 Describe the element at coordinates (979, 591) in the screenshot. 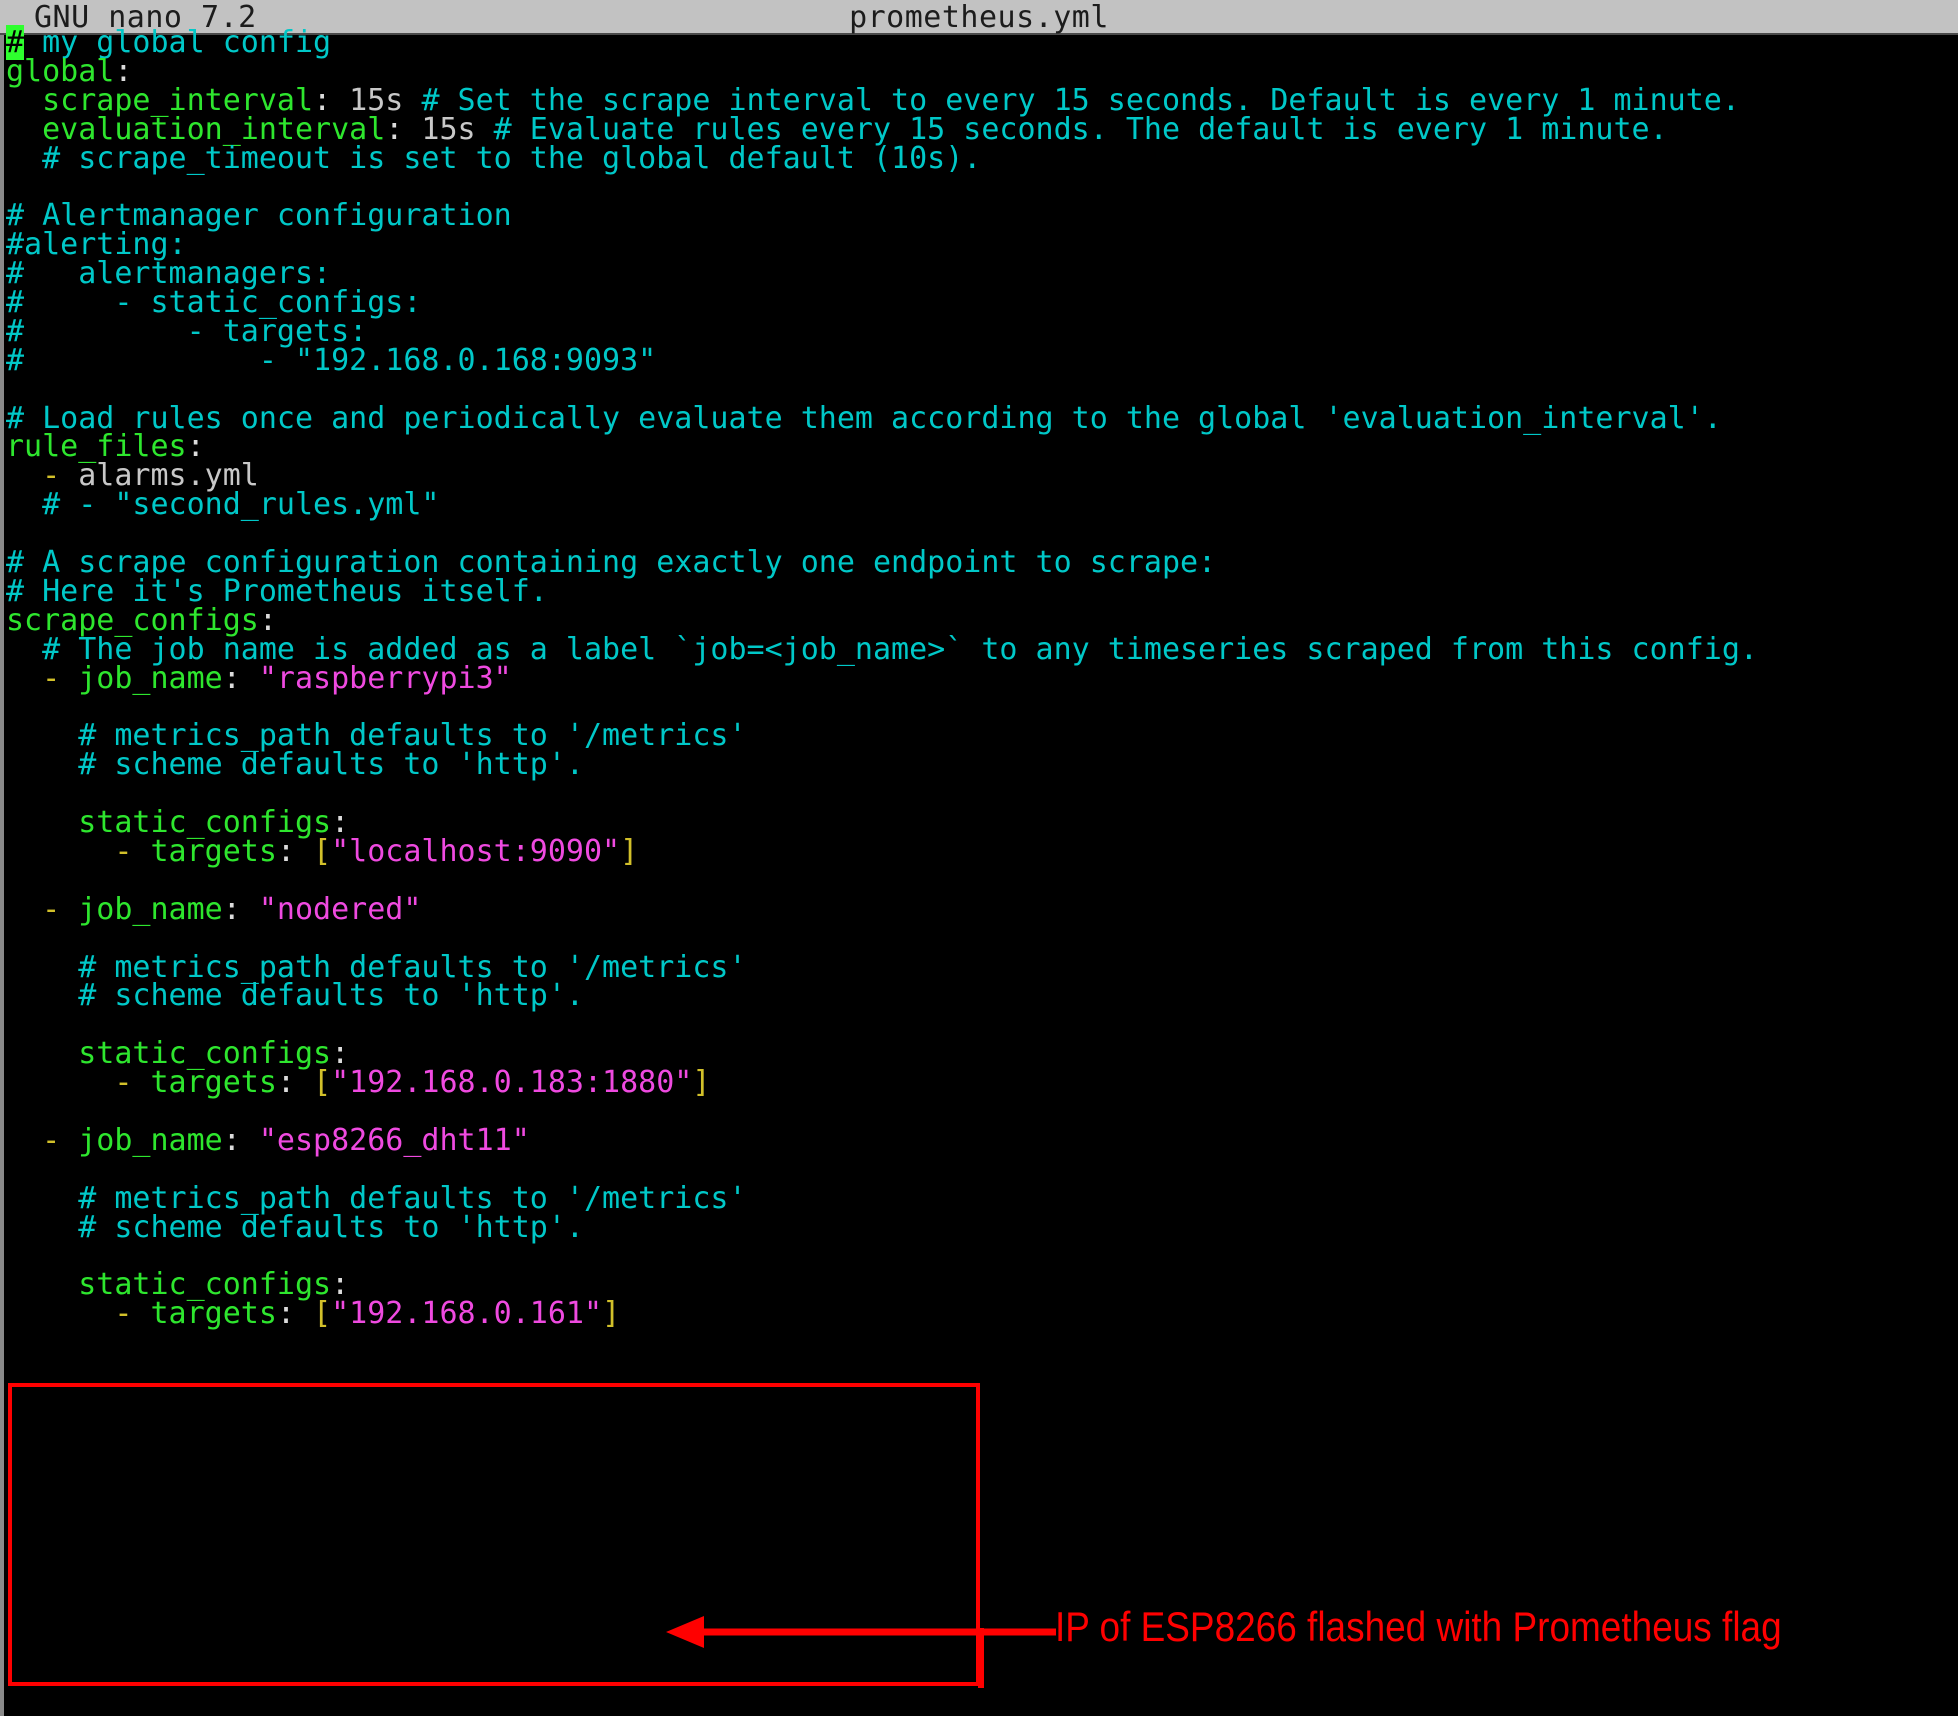

I see `editor-line: # Here it's Prometheus itself.` at that location.